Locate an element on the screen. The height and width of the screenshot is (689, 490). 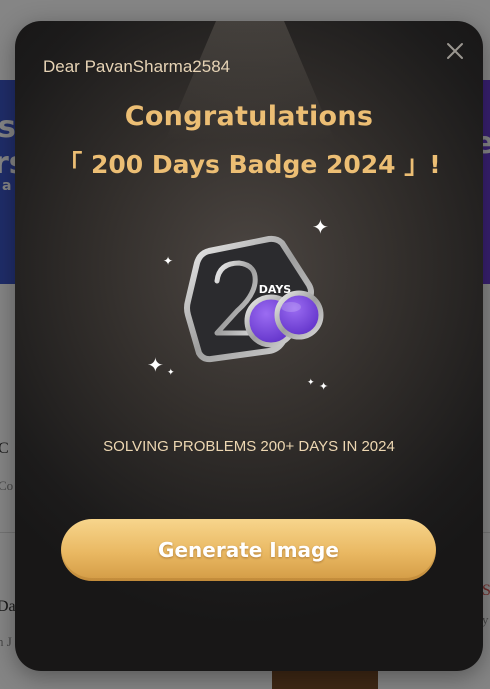
close-icon is located at coordinates (455, 51).